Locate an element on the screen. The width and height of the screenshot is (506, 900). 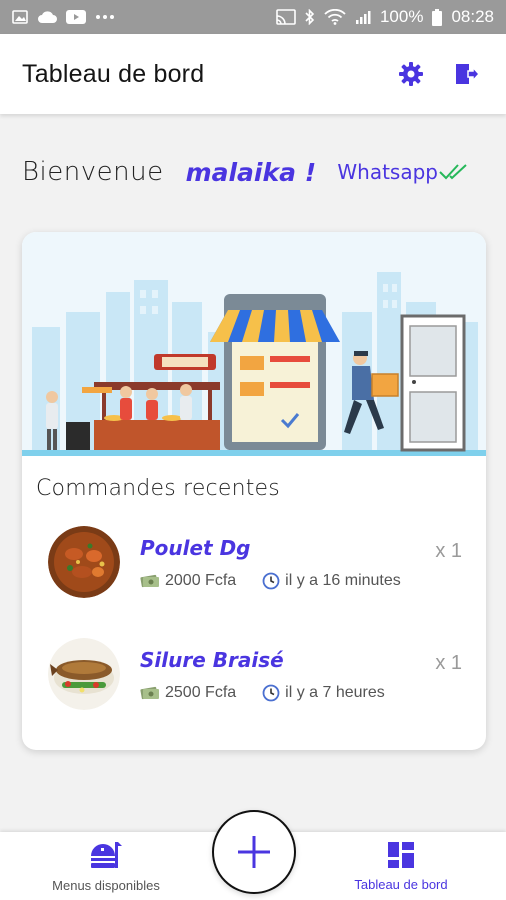
whatsapp-link: Whatsapp is located at coordinates (403, 172).